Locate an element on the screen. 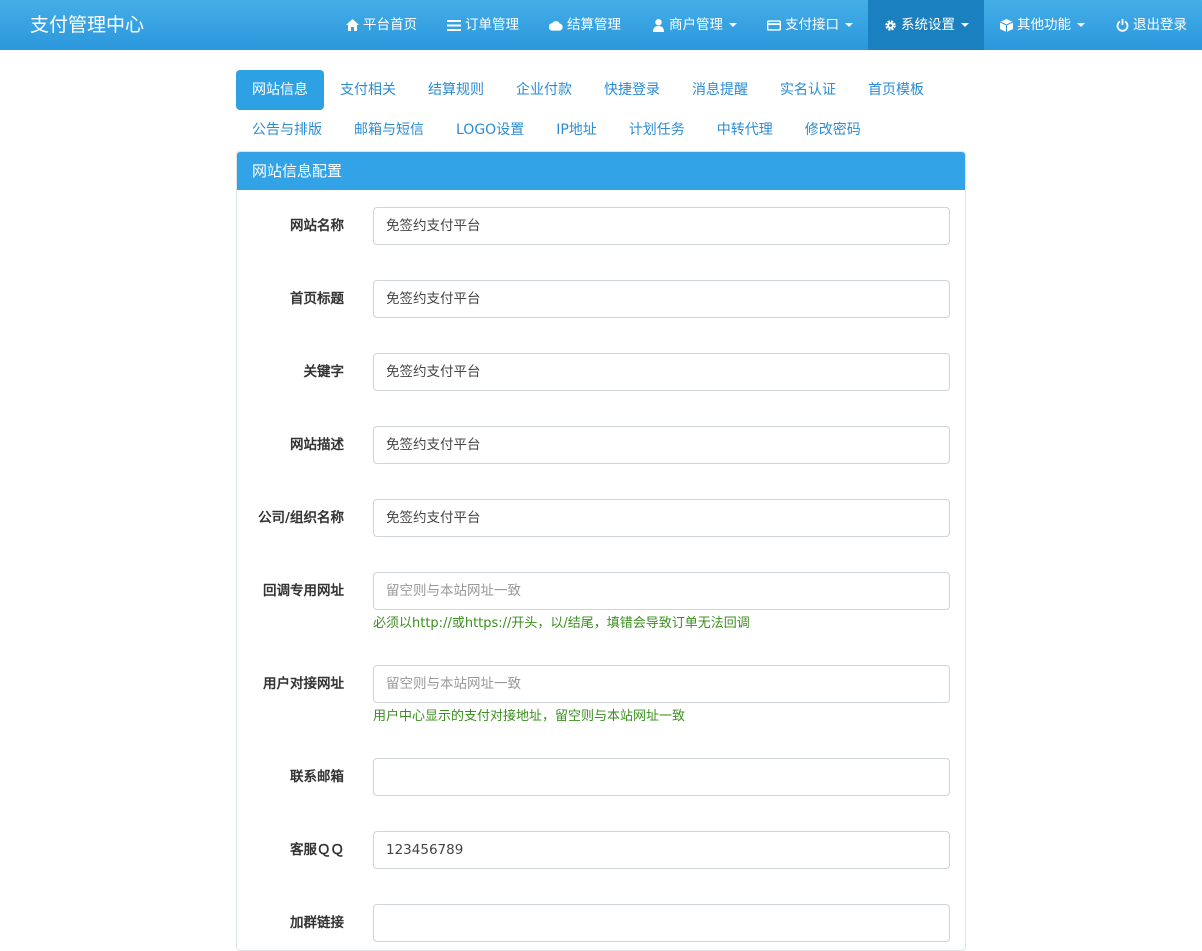 The height and width of the screenshot is (951, 1202). nav-item-power: 退出登录 is located at coordinates (1151, 25).